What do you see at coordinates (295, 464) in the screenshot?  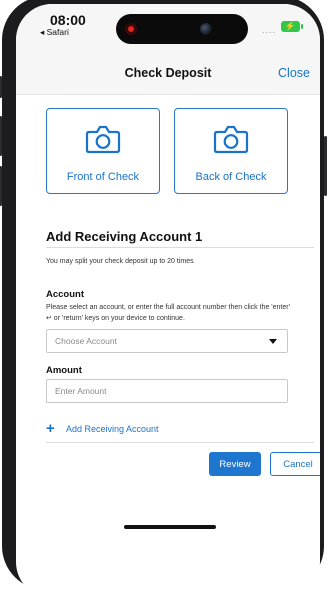 I see `cancel-button: Cancel` at bounding box center [295, 464].